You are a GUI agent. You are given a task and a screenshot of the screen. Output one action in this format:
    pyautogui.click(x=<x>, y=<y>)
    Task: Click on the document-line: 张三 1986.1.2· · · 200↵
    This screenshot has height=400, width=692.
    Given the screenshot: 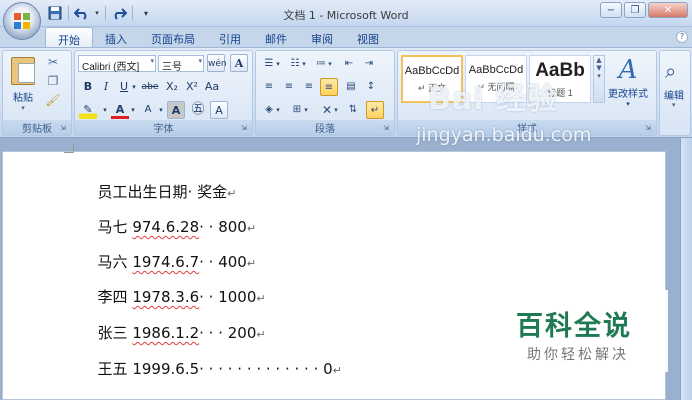 What is the action you would take?
    pyautogui.click(x=177, y=323)
    